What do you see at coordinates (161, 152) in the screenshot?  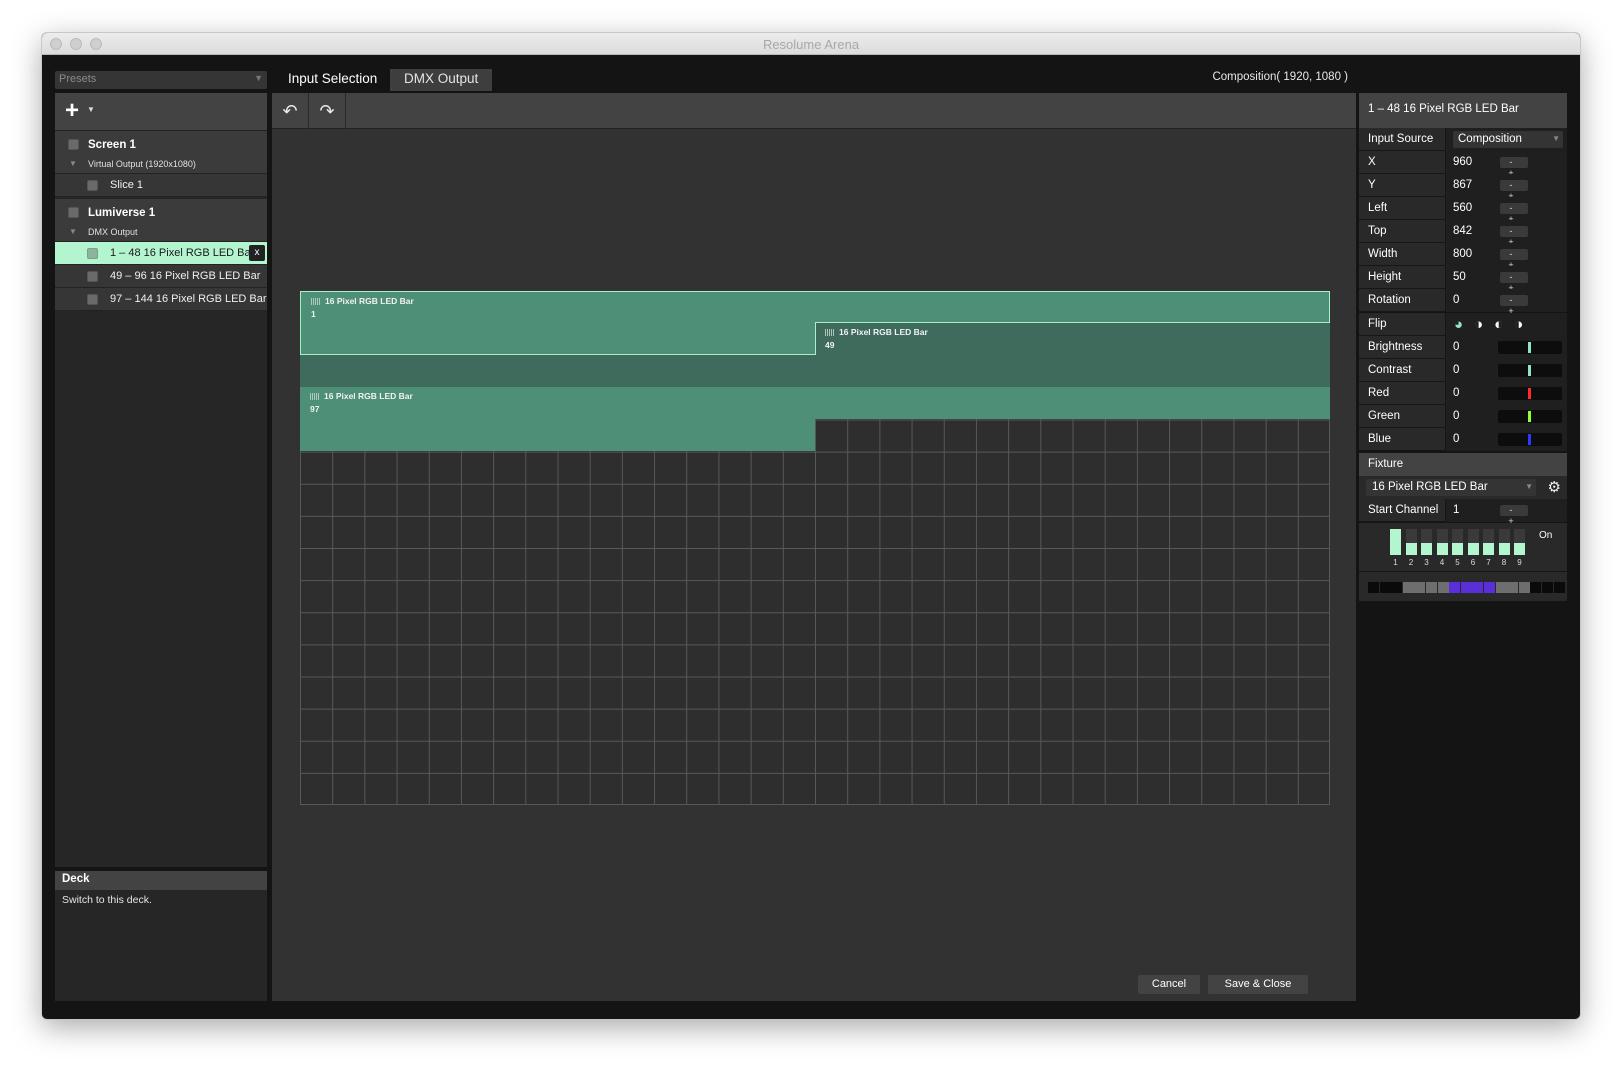 I see `tree-group-screen: Screen 1 ▼ Virtual Output (1920x1080)` at bounding box center [161, 152].